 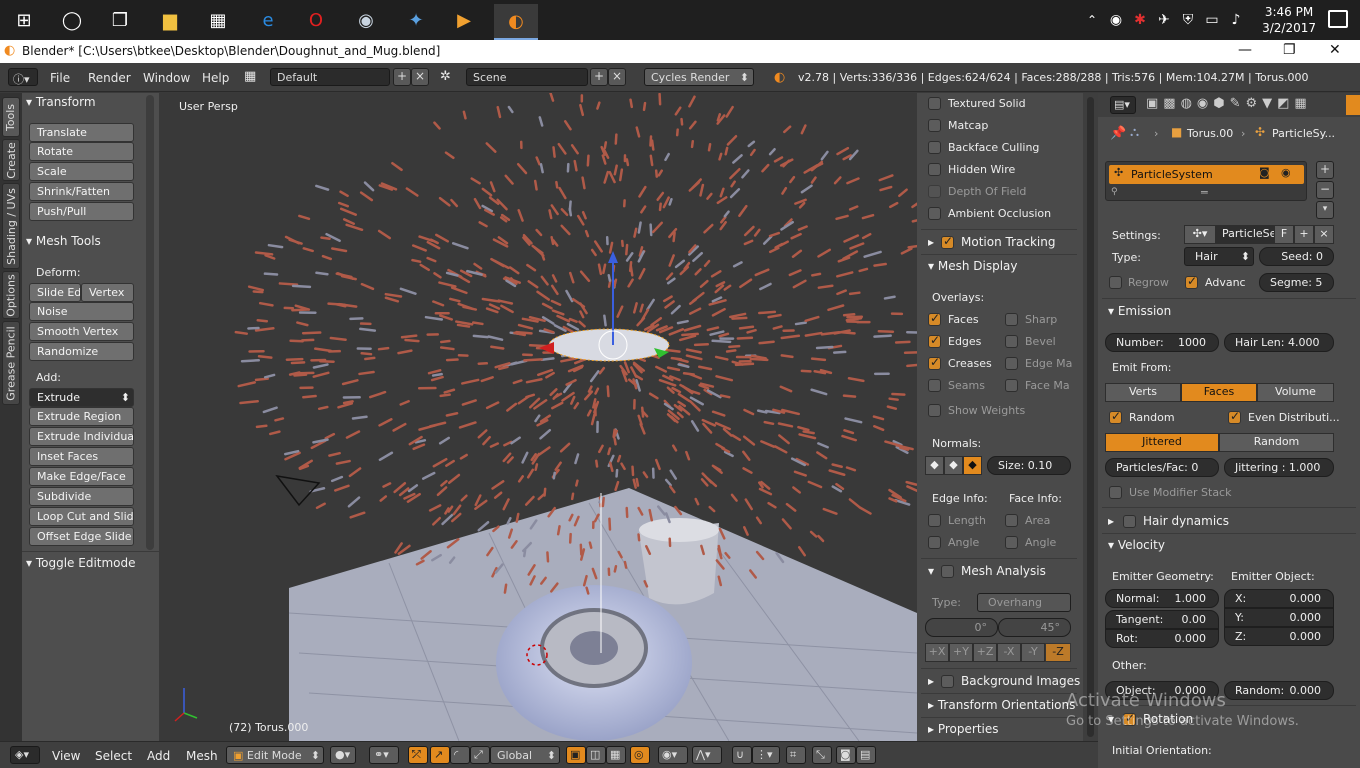 What do you see at coordinates (1011, 341) in the screenshot?
I see `overlay-bevel-checkbox` at bounding box center [1011, 341].